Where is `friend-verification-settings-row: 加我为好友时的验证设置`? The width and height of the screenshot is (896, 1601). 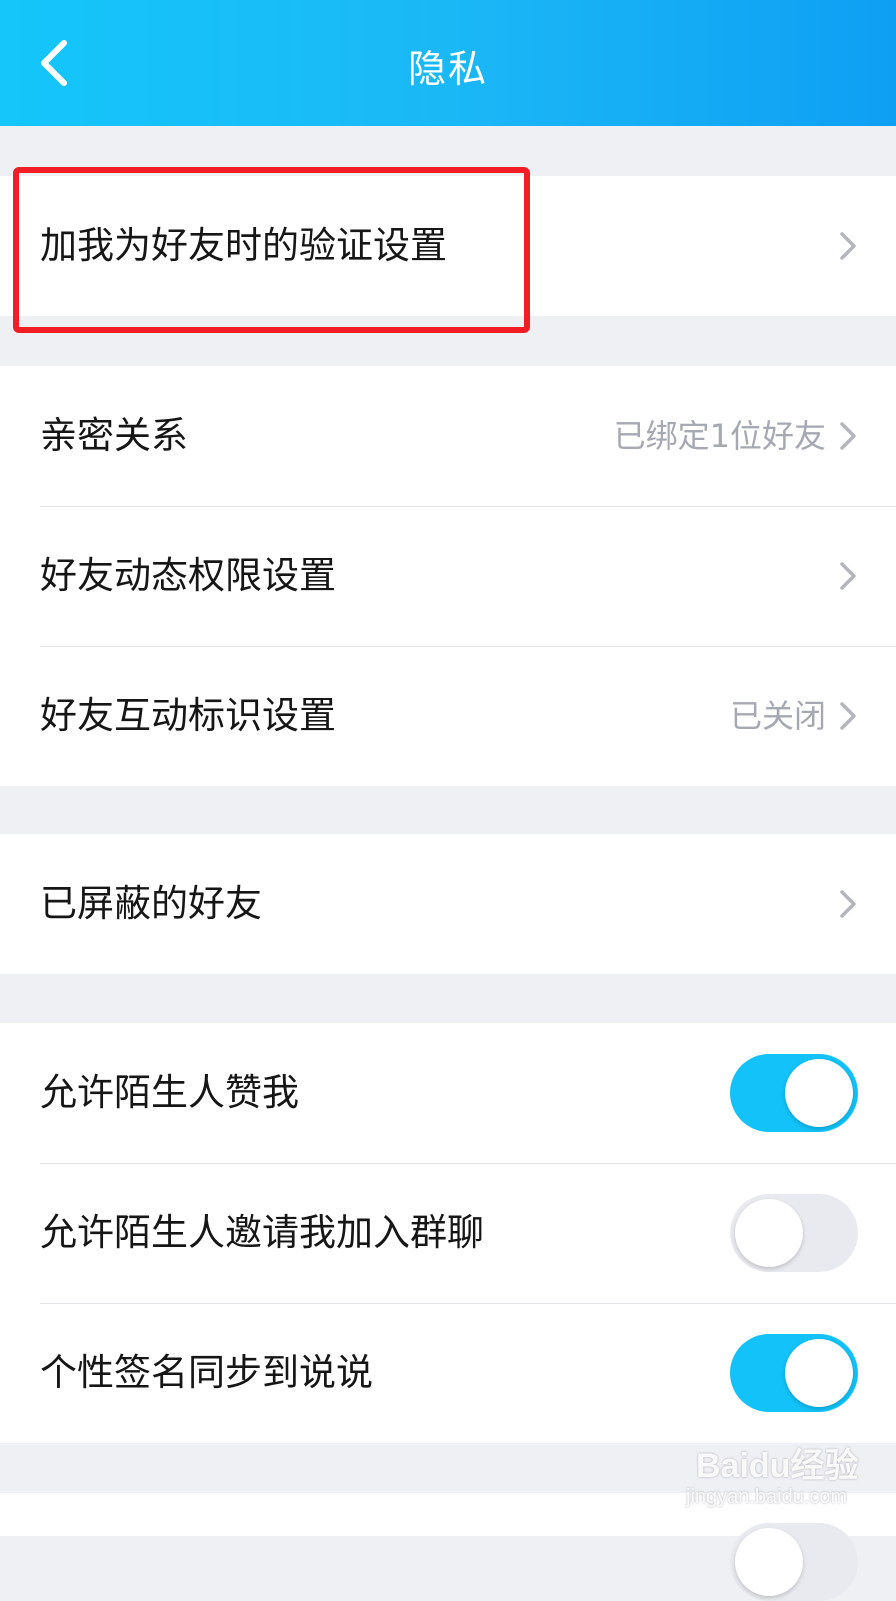 friend-verification-settings-row: 加我为好友时的验证设置 is located at coordinates (448, 246).